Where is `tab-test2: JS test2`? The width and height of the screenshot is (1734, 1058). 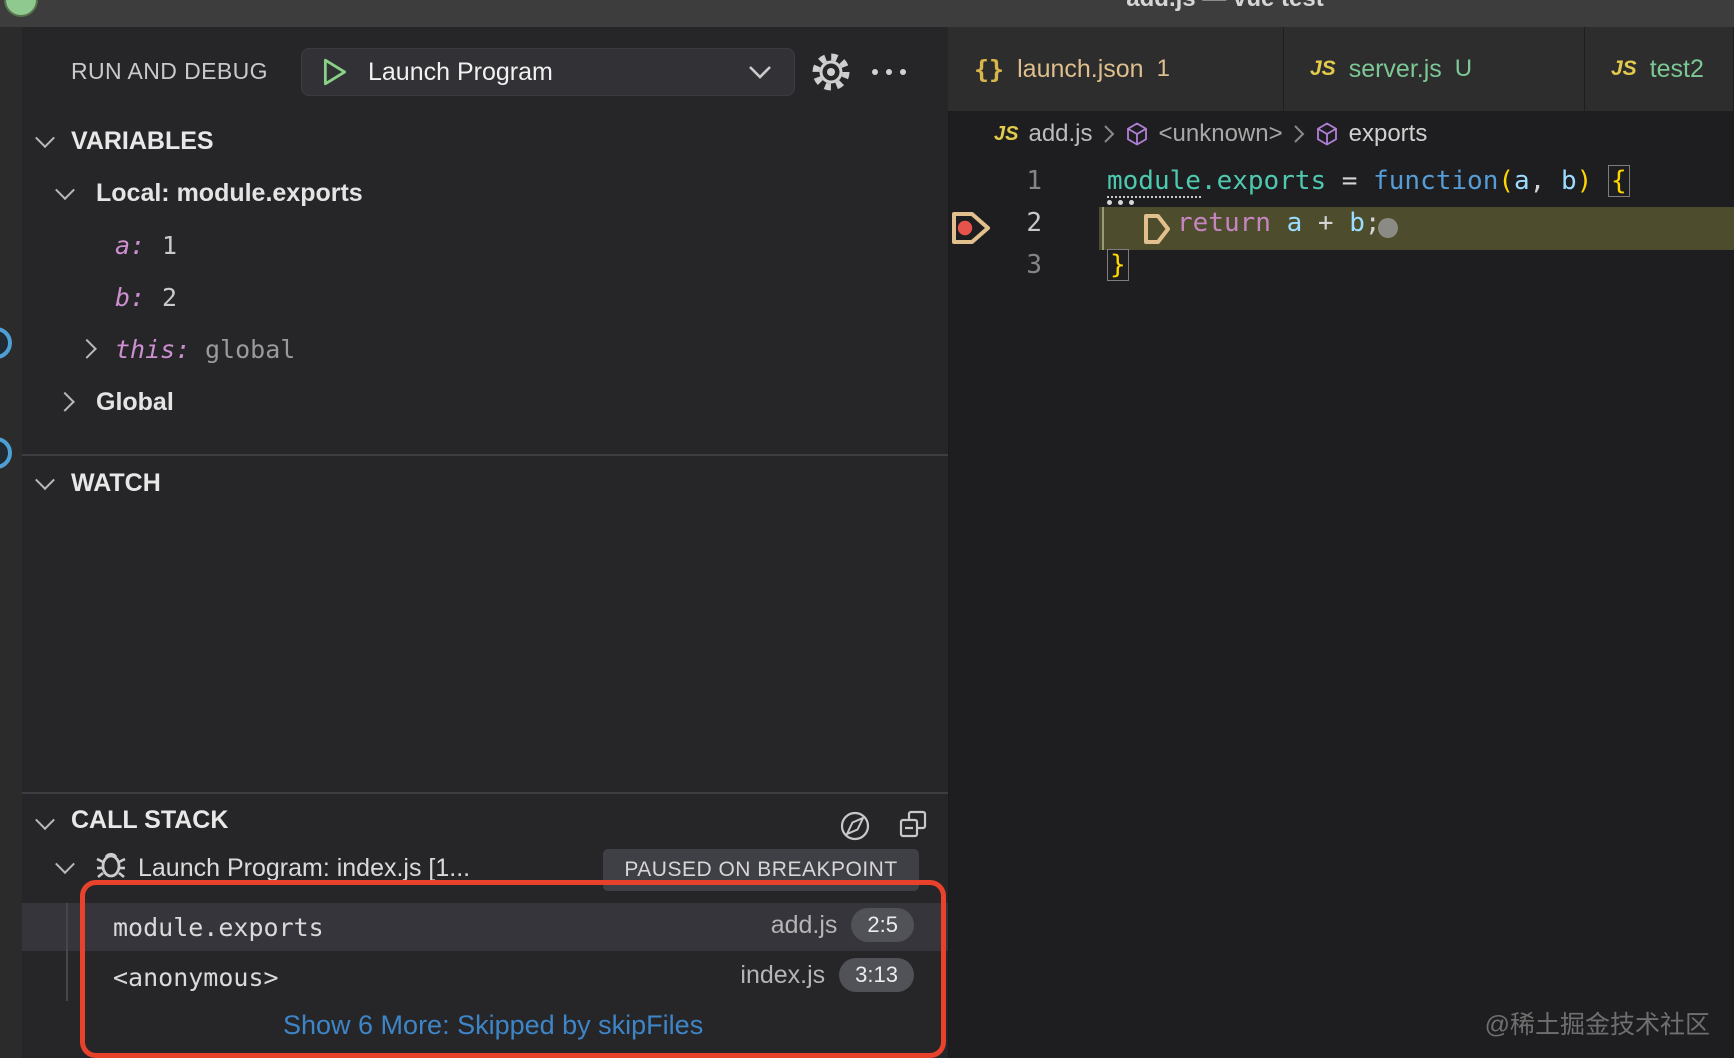
tab-test2: JS test2 is located at coordinates (1659, 69).